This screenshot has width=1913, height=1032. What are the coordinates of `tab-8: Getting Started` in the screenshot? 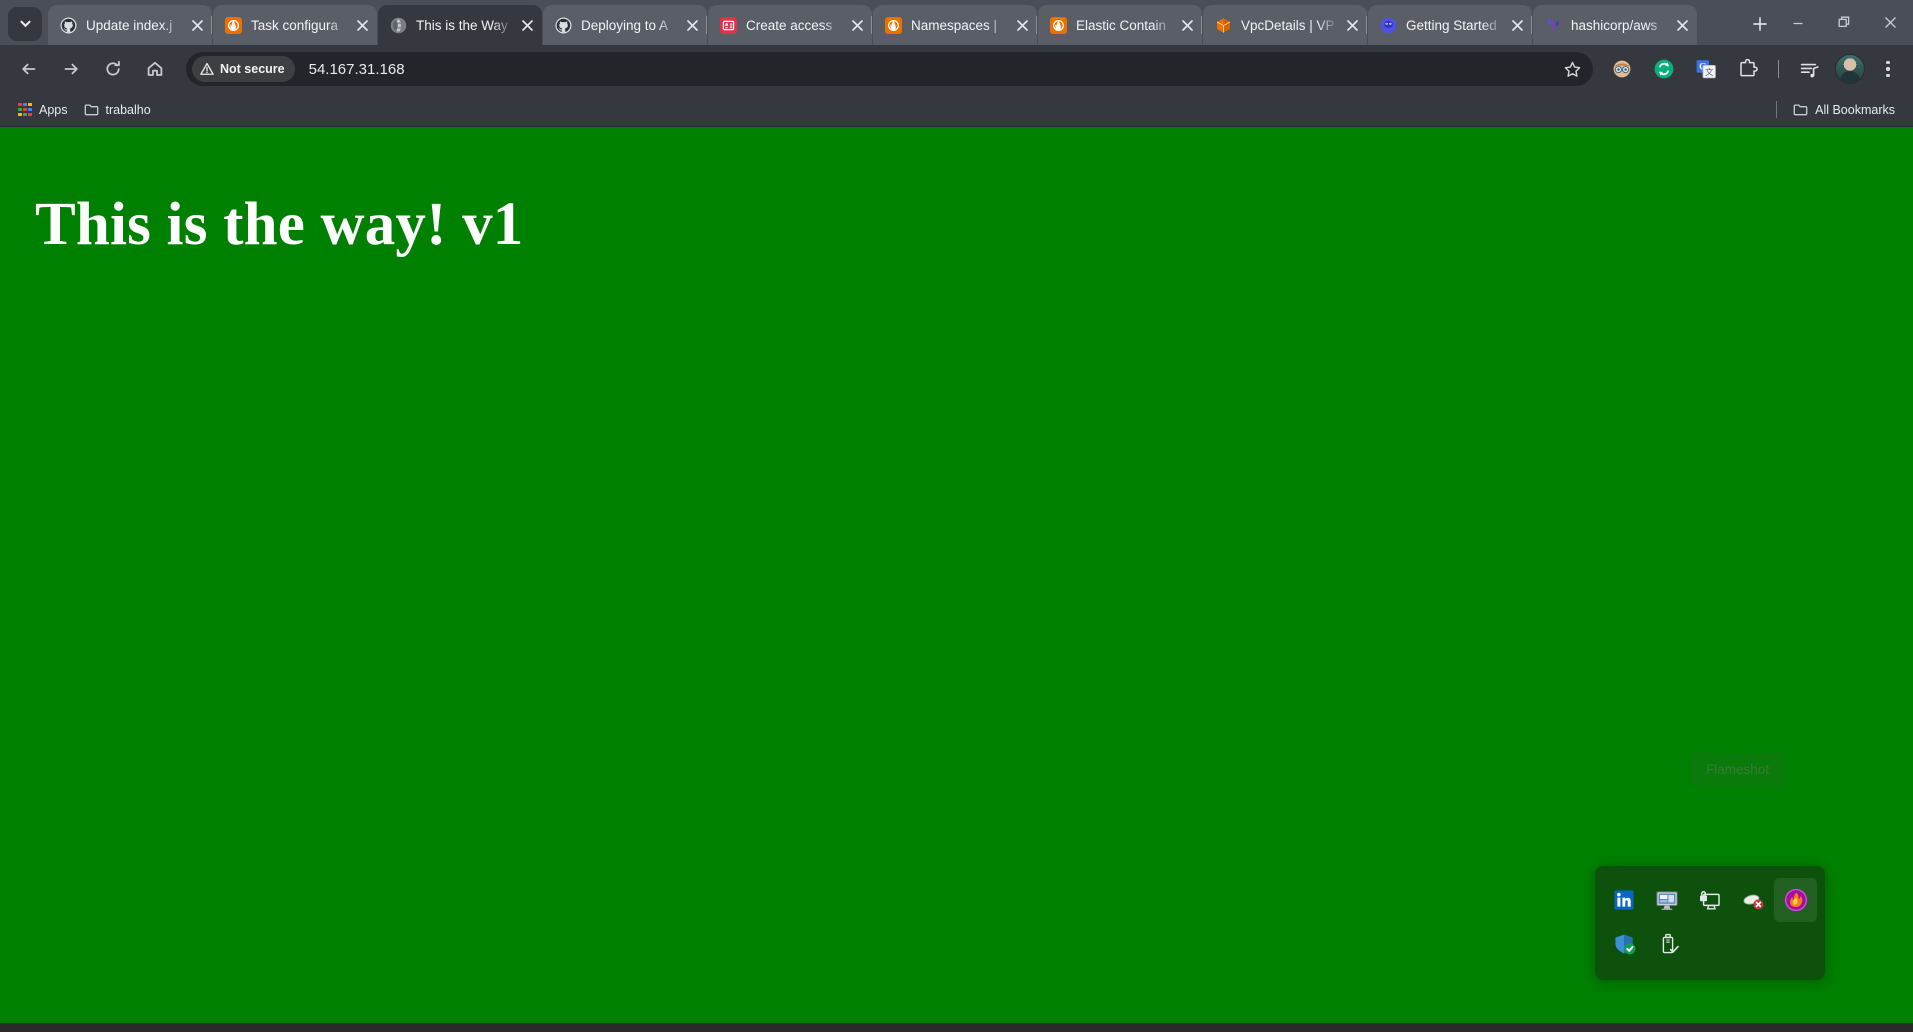 It's located at (1449, 25).